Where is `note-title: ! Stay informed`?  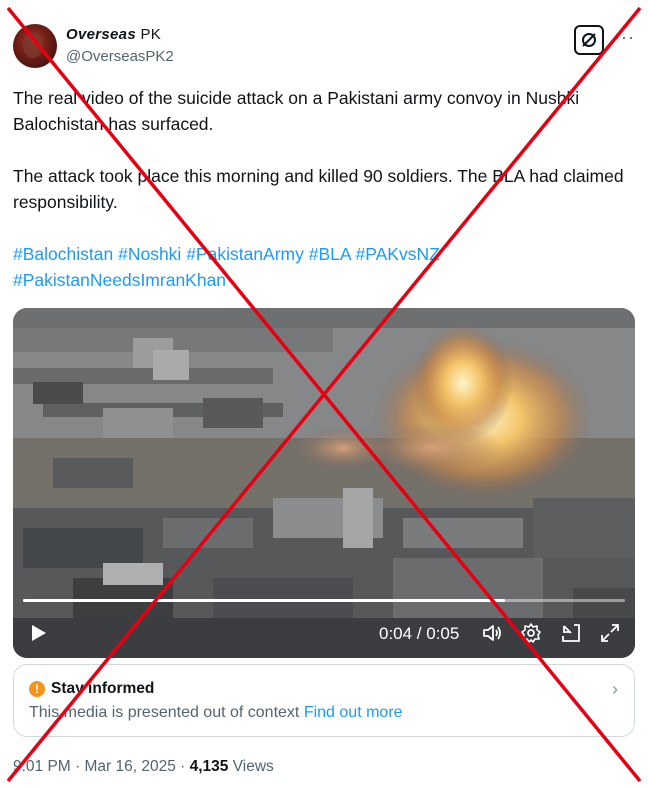
note-title: ! Stay informed is located at coordinates (91, 689).